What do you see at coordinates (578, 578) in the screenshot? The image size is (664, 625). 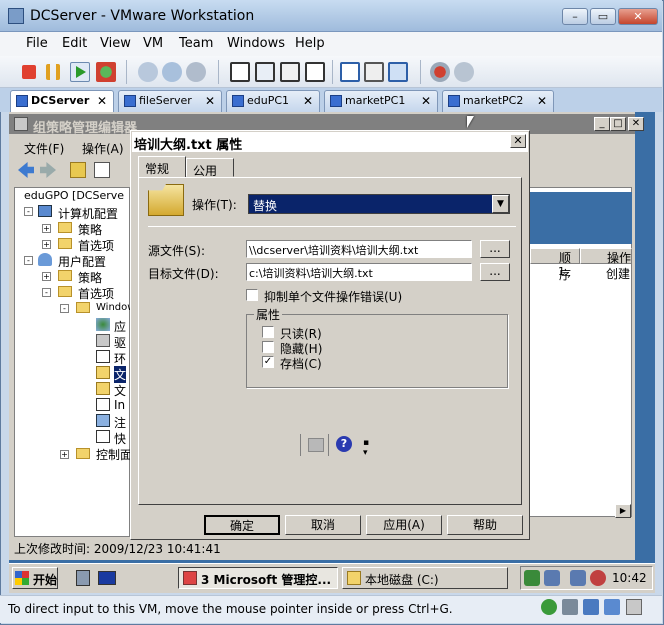 I see `network-status-icon` at bounding box center [578, 578].